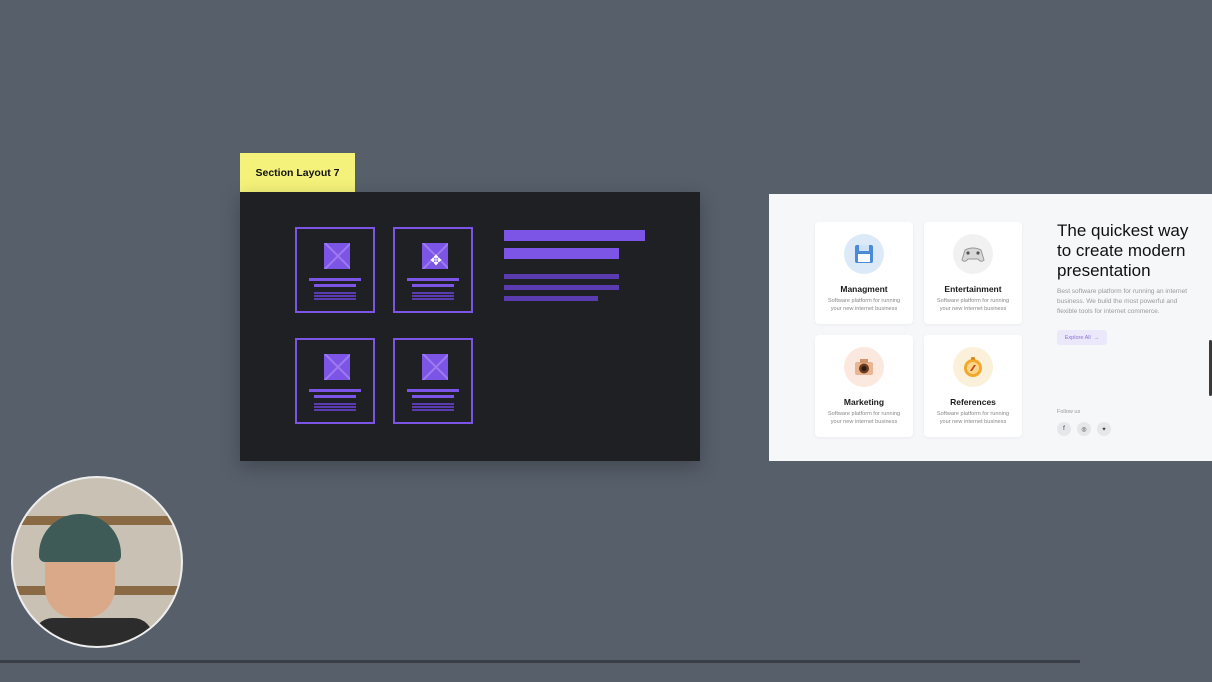  What do you see at coordinates (864, 402) in the screenshot?
I see `feature-title: Marketing` at bounding box center [864, 402].